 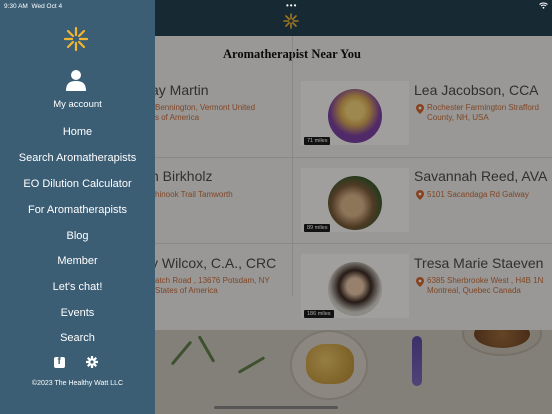 What do you see at coordinates (77, 313) in the screenshot?
I see `menu-item-events: Events` at bounding box center [77, 313].